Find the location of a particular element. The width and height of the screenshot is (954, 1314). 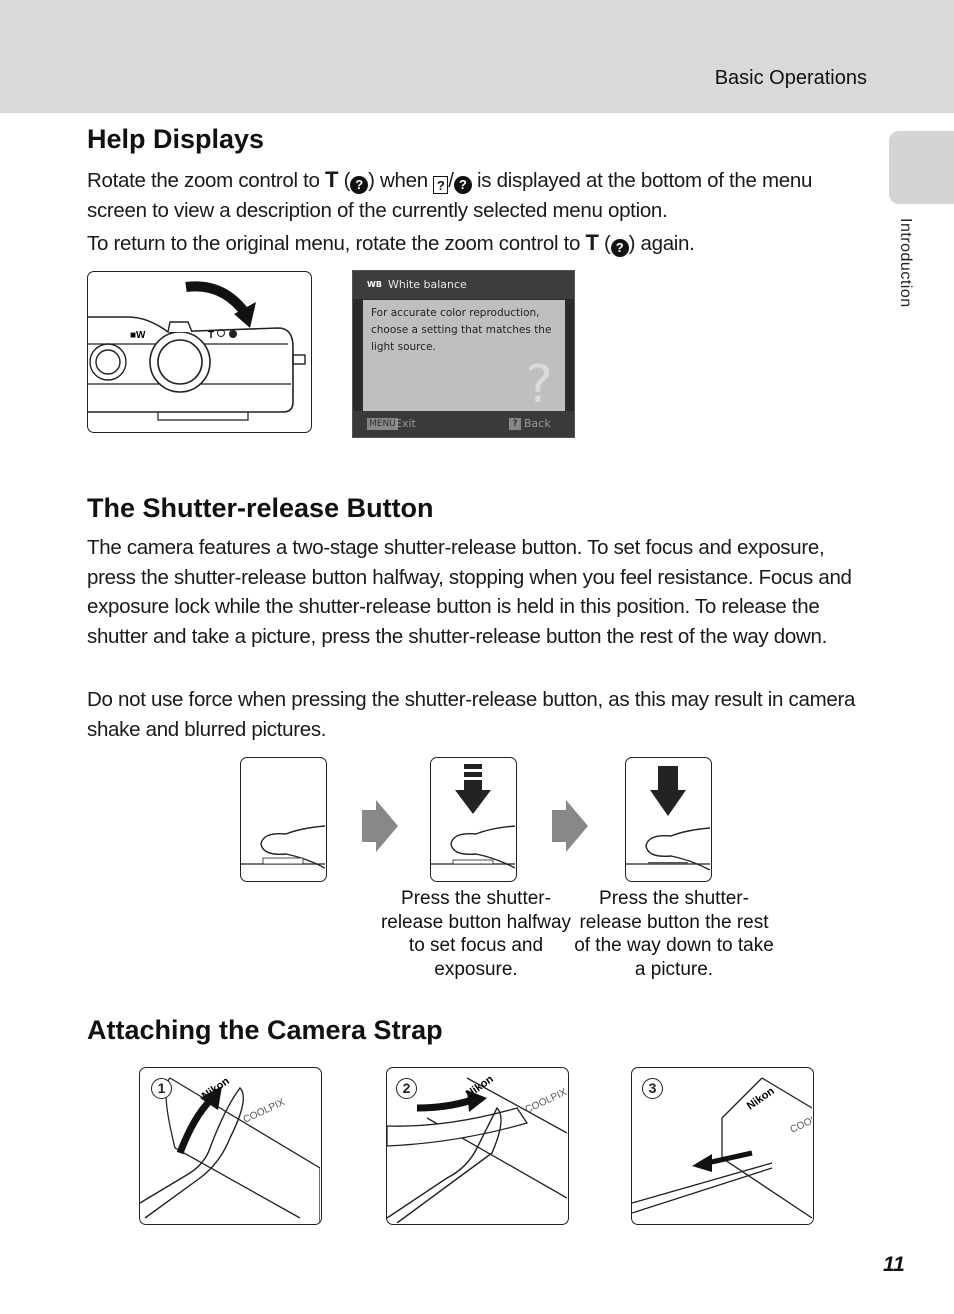

chapter-tab-label: Introduction is located at coordinates (905, 263).